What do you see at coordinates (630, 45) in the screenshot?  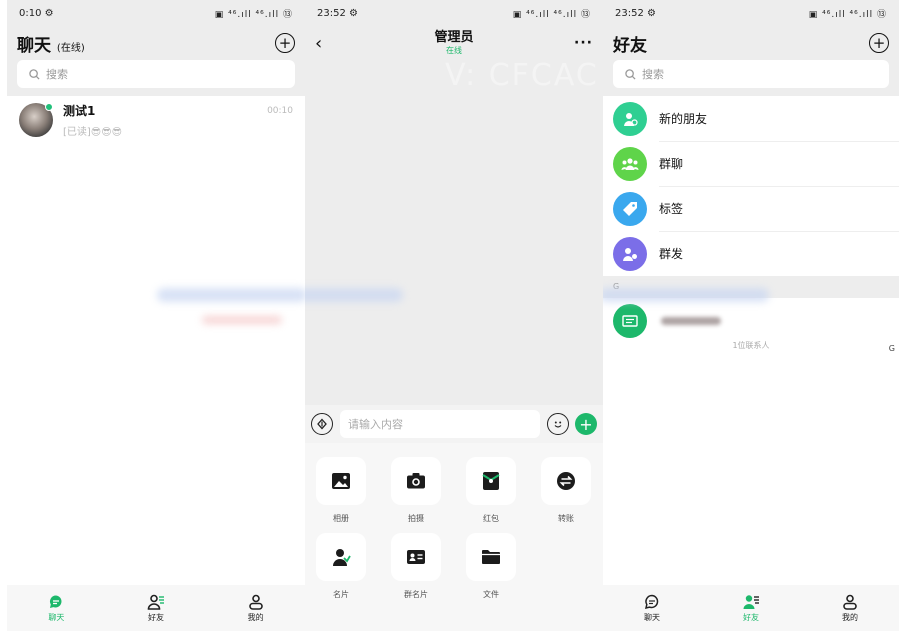 I see `page-title: 好友` at bounding box center [630, 45].